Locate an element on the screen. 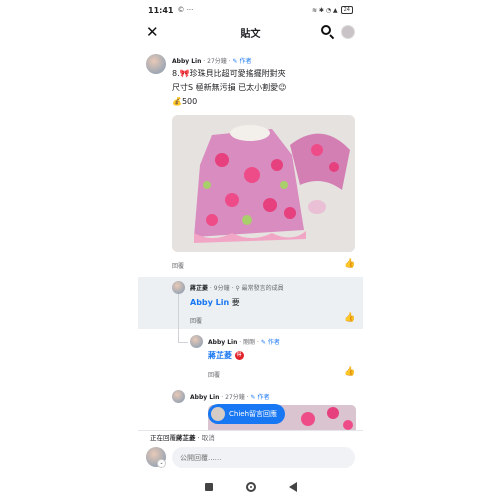 This screenshot has width=500, height=500. replying-target: 蔣芷菱 is located at coordinates (186, 438).